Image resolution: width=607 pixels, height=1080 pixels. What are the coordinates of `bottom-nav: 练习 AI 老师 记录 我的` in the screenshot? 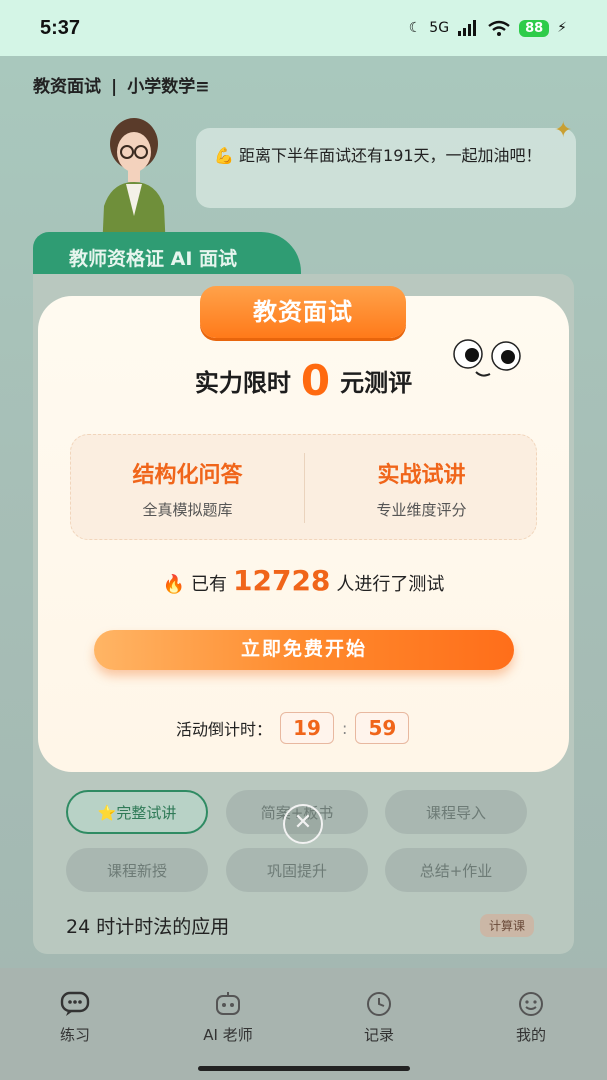 It's located at (303, 1024).